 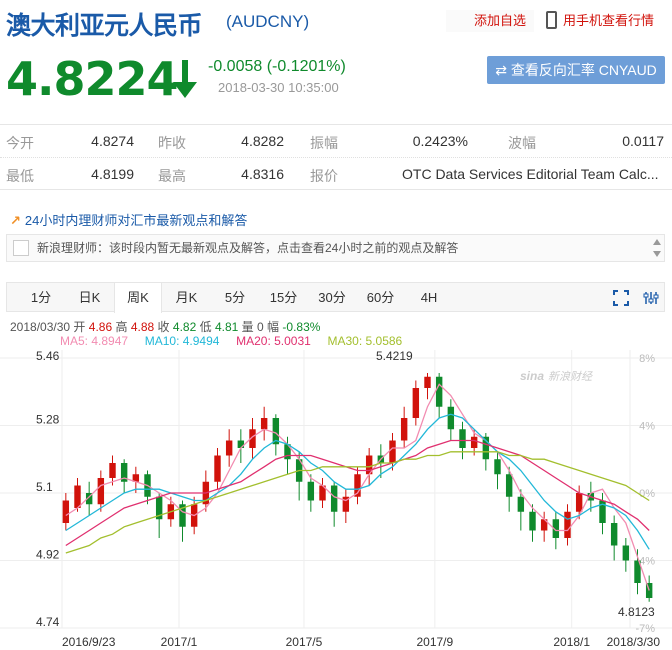 I want to click on y-tick-label: 5.28, so click(x=48, y=420).